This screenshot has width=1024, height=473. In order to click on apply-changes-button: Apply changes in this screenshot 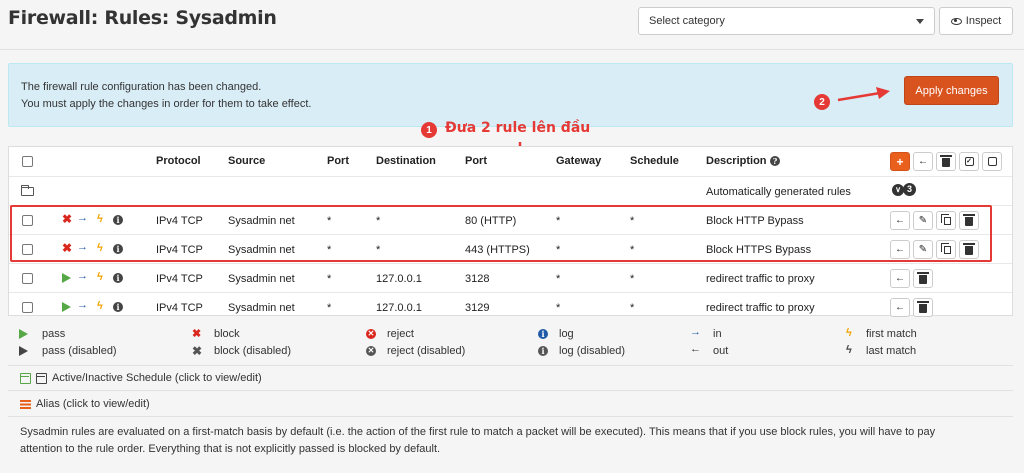, I will do `click(951, 90)`.